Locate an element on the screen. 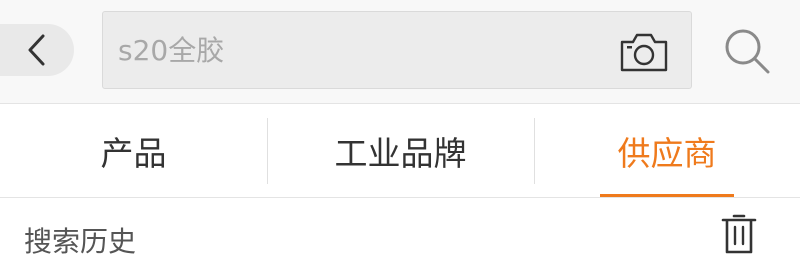 The image size is (800, 260). search-icon is located at coordinates (747, 51).